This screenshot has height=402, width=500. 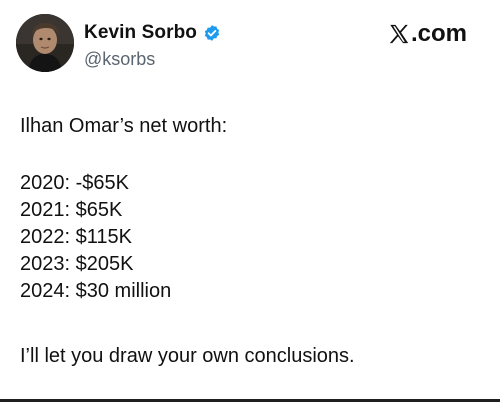 I want to click on post-closing-text: I’ll let you draw your own conclusions., so click(x=187, y=356).